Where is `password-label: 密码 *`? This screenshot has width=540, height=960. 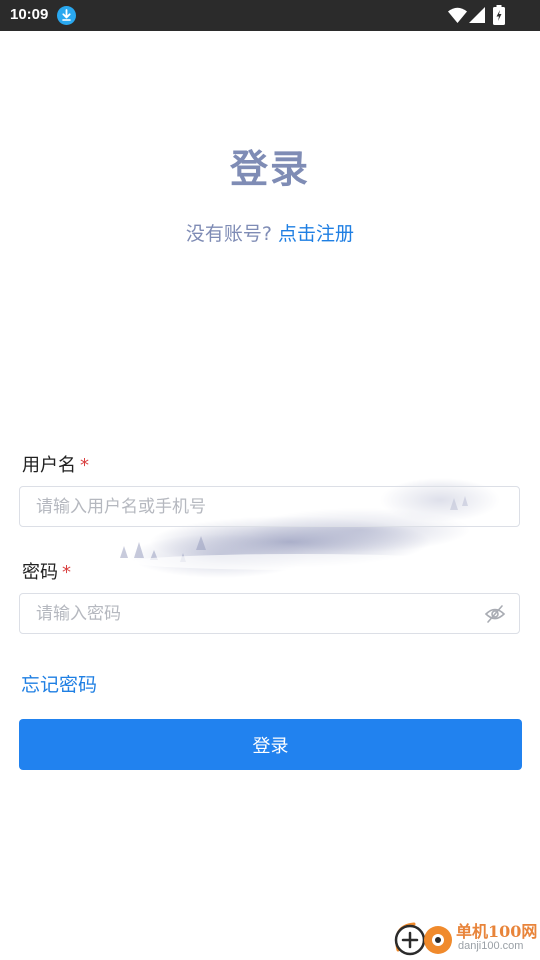
password-label: 密码 * is located at coordinates (46, 571).